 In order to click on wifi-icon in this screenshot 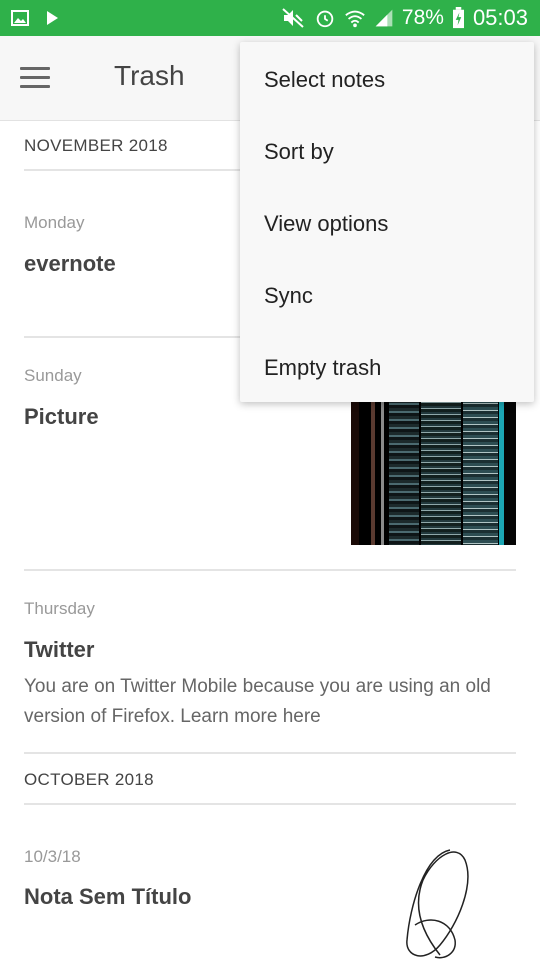, I will do `click(355, 19)`.